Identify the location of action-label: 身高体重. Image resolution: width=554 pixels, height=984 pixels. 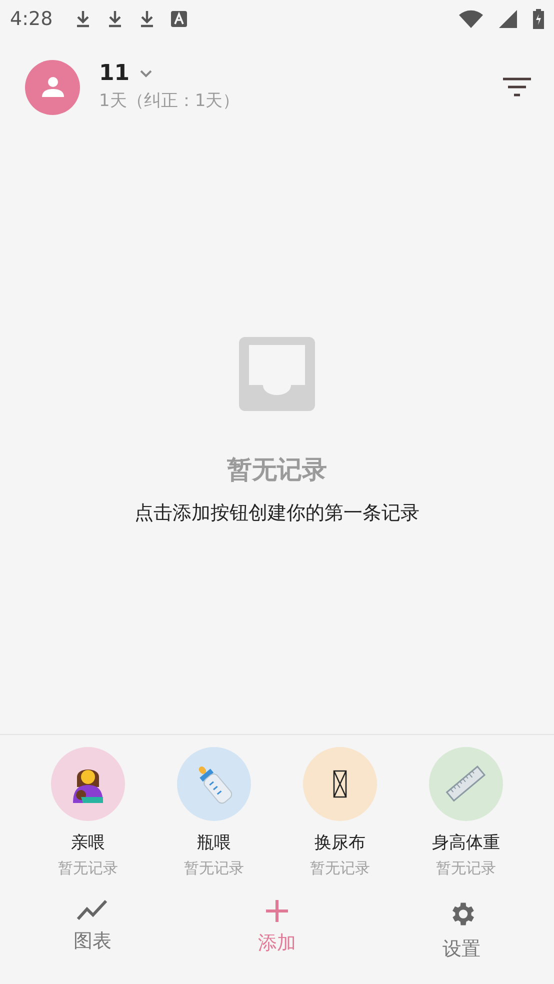
(466, 843).